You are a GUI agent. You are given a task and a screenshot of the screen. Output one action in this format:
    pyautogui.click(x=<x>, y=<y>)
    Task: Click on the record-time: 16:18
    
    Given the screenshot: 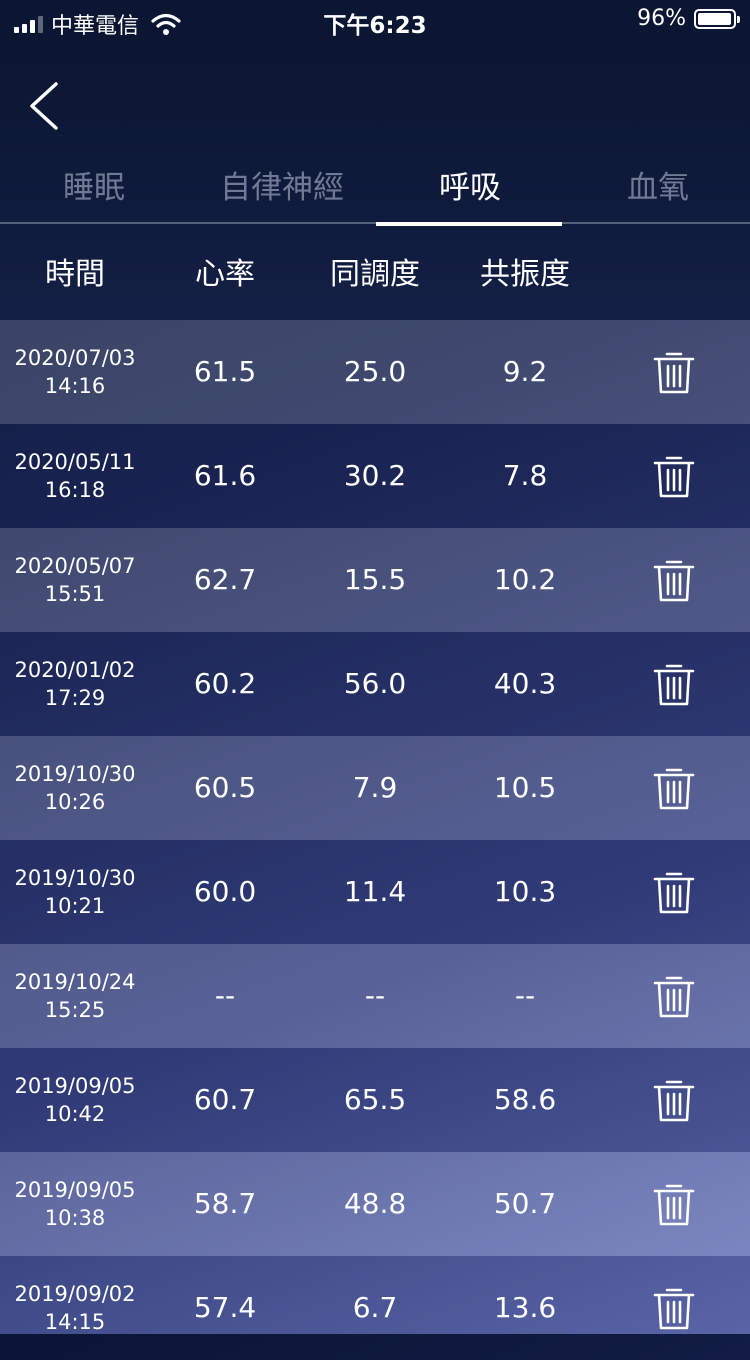 What is the action you would take?
    pyautogui.click(x=75, y=490)
    